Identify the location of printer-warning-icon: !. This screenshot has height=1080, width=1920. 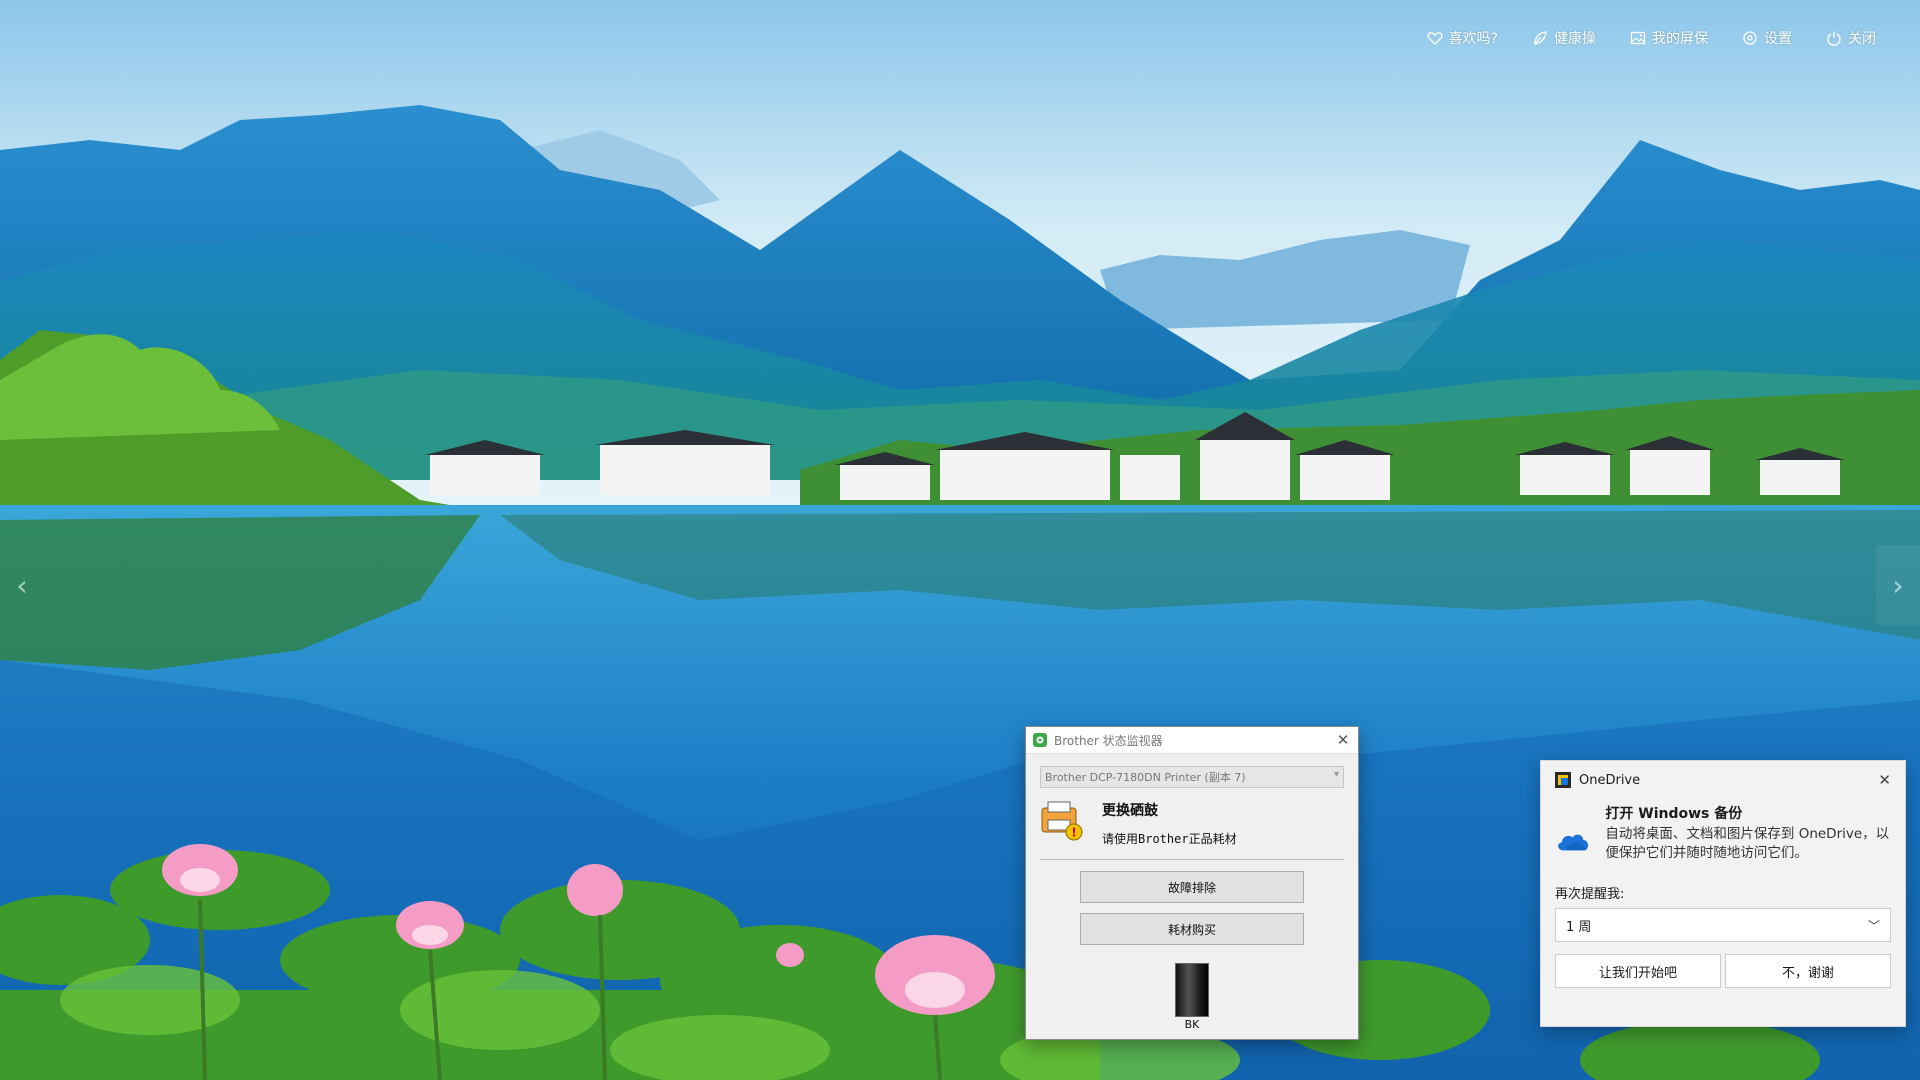
(1062, 821).